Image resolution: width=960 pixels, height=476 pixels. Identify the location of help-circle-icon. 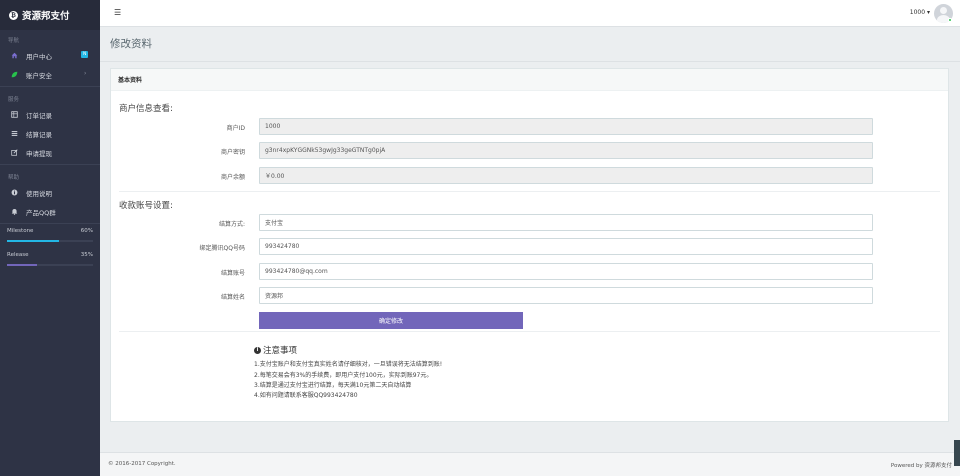
(14, 192).